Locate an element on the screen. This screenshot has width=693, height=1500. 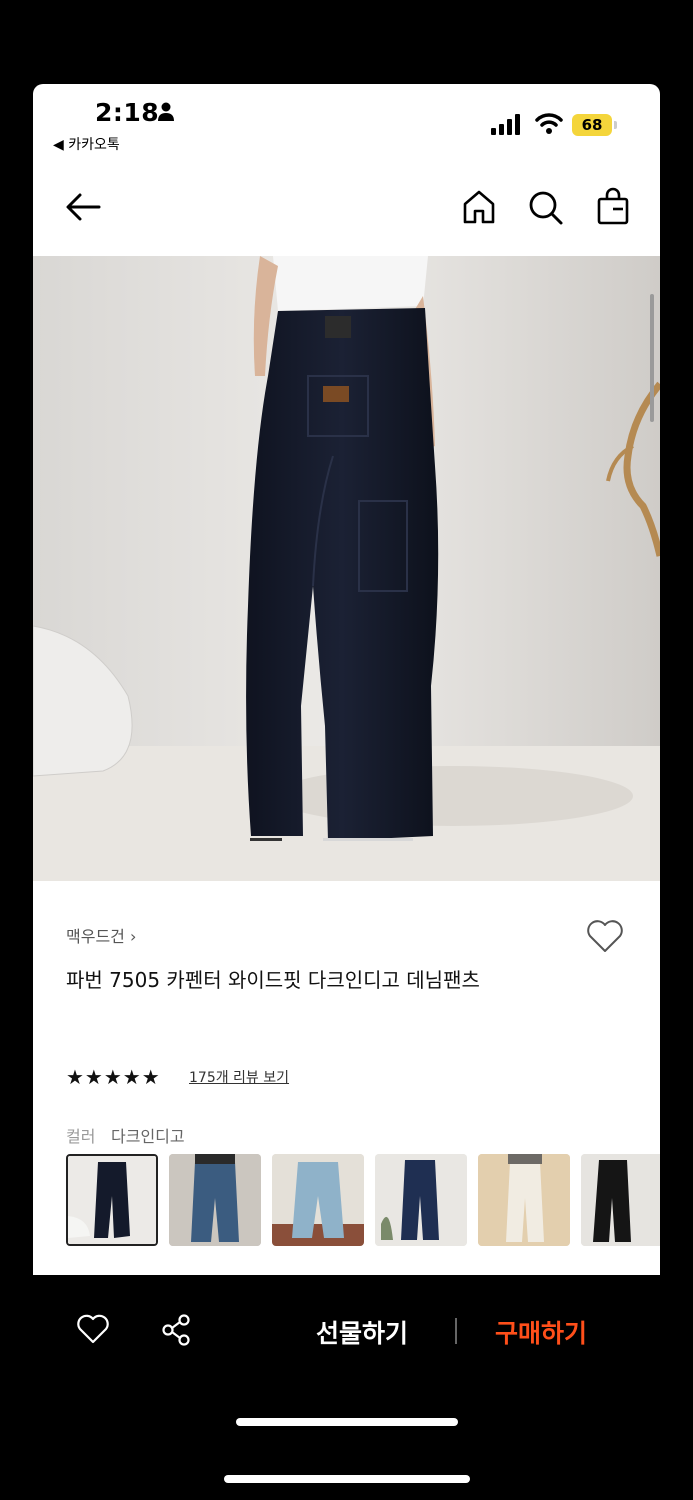
home-icon is located at coordinates (479, 207).